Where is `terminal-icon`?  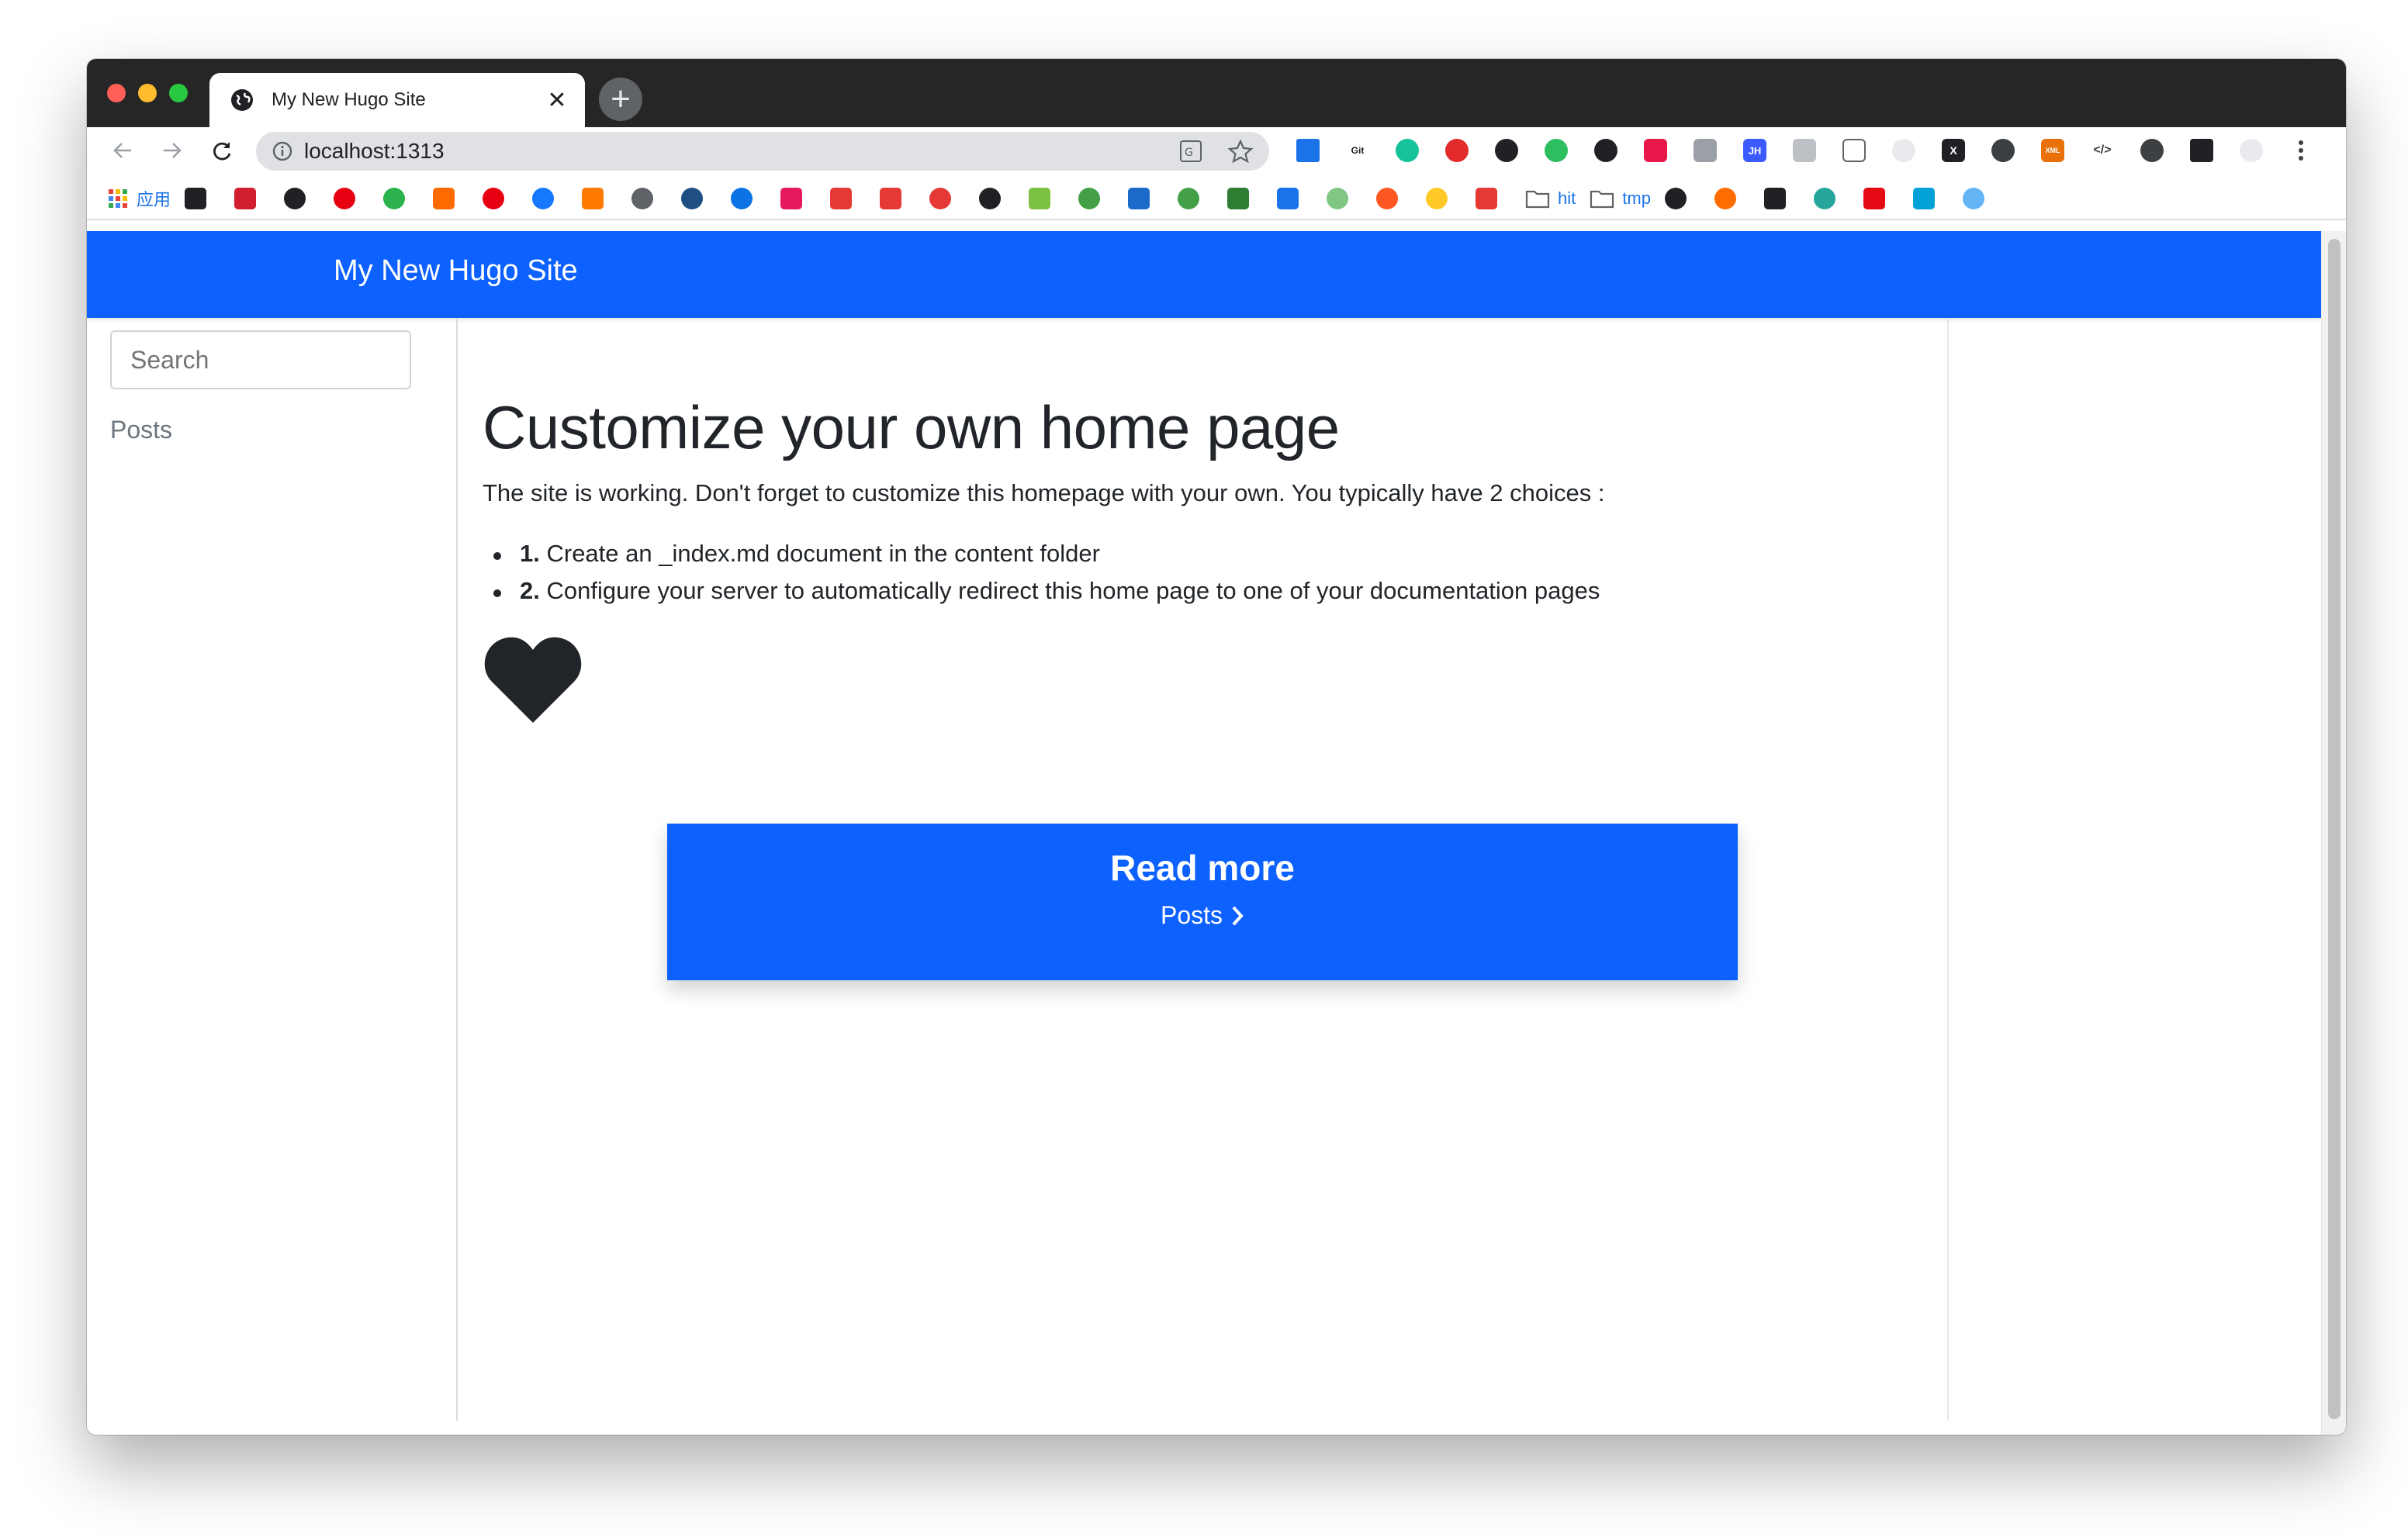 terminal-icon is located at coordinates (1854, 150).